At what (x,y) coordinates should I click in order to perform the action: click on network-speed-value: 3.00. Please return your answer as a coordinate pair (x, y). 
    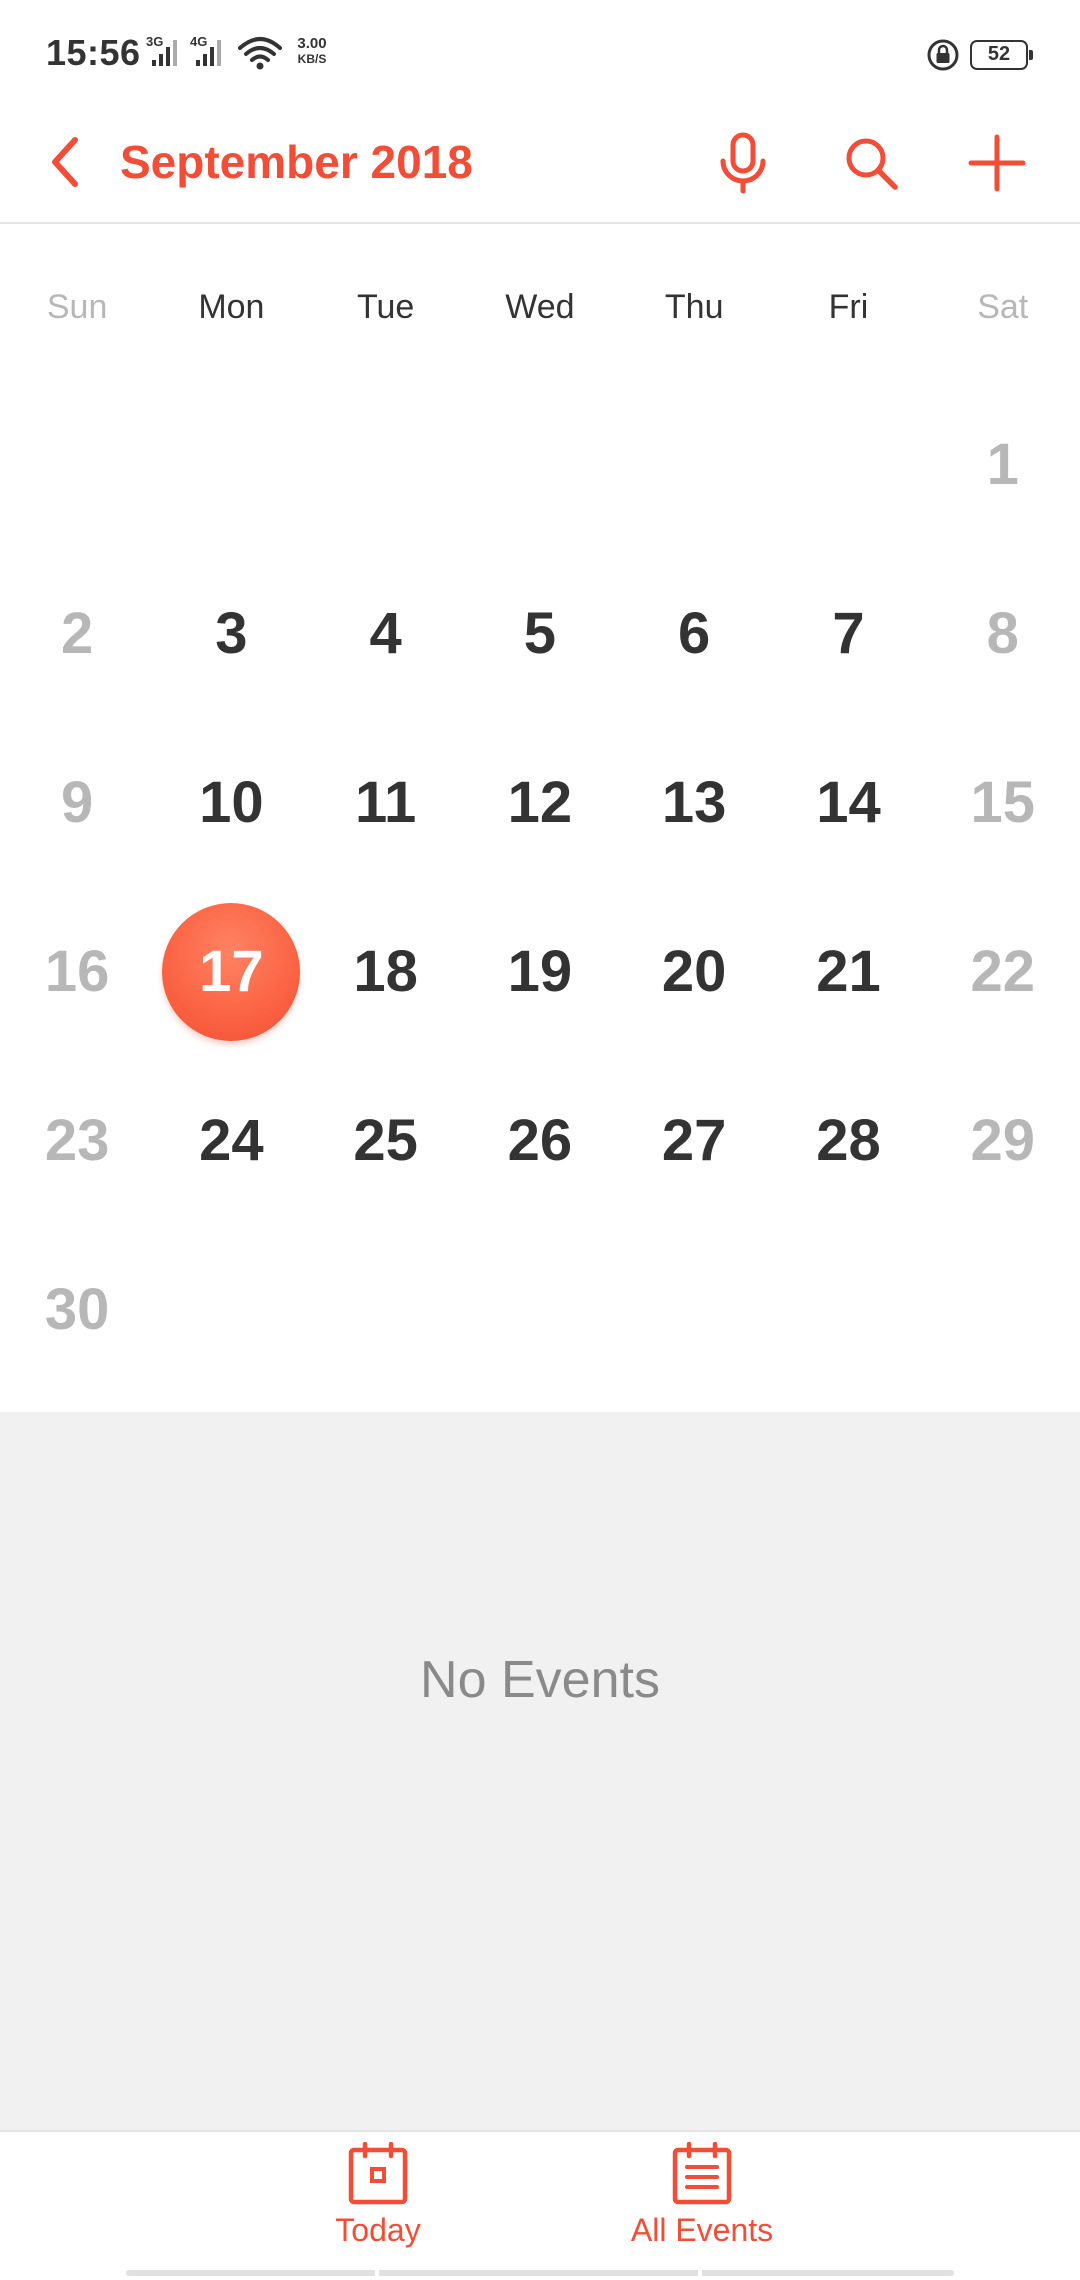
    Looking at the image, I should click on (312, 43).